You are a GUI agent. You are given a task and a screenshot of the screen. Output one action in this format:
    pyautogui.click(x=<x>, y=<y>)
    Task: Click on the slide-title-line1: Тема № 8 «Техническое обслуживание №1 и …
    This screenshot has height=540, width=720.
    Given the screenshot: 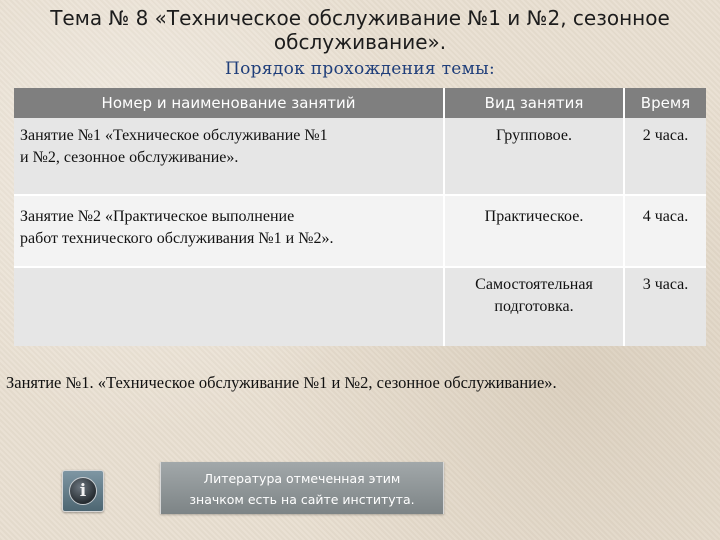 What is the action you would take?
    pyautogui.click(x=360, y=18)
    